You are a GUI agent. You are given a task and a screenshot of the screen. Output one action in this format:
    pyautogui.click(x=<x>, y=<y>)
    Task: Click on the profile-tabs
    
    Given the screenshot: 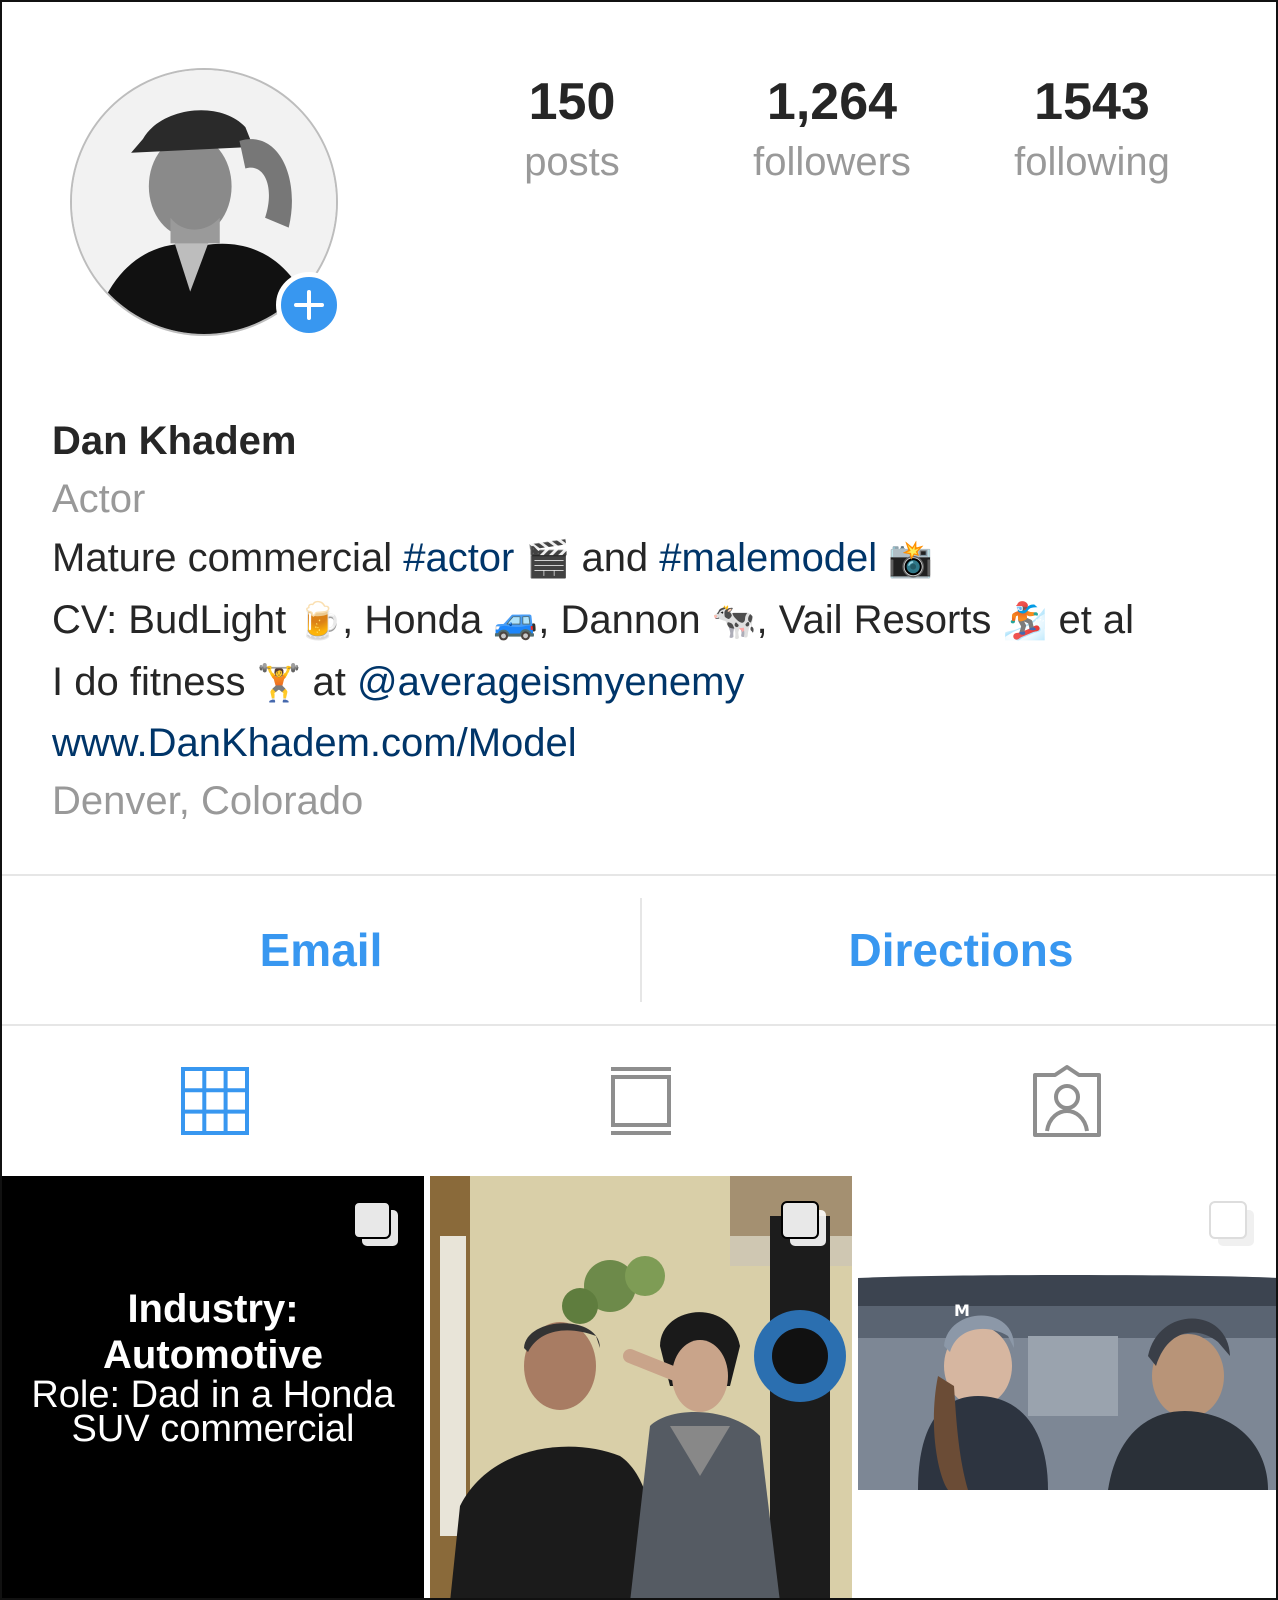 What is the action you would take?
    pyautogui.click(x=639, y=1101)
    